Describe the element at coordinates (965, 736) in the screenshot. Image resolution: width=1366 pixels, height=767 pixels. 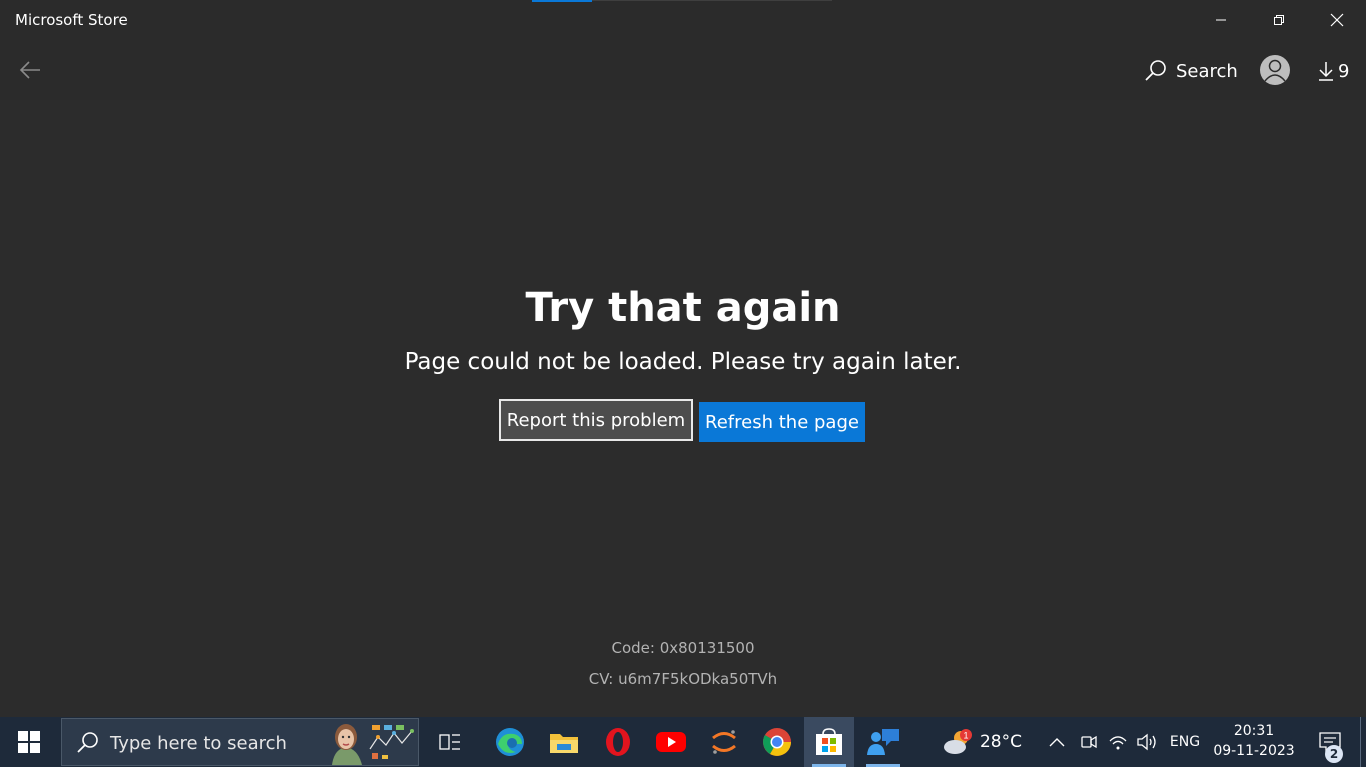
I see `weather-alert-badge: 1` at that location.